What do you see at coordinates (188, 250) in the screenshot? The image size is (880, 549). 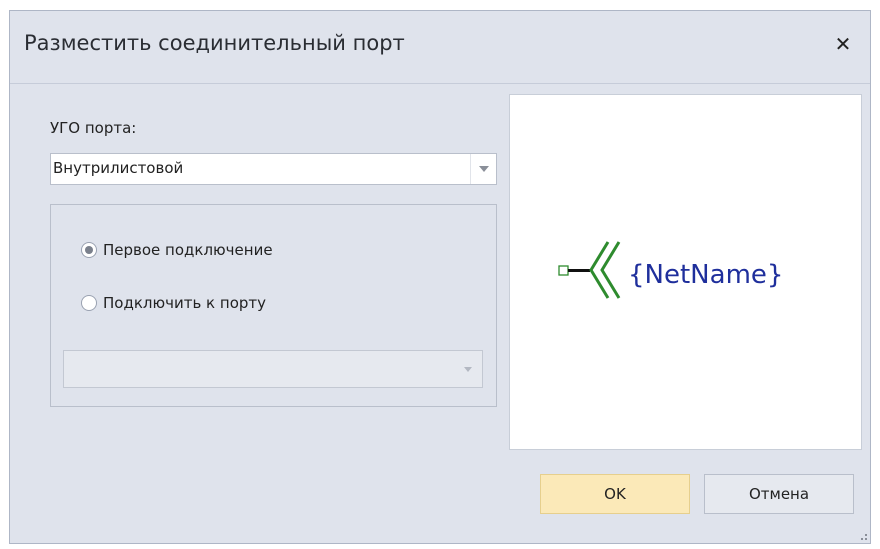 I see `radio-first-connection-label: Первое подключение` at bounding box center [188, 250].